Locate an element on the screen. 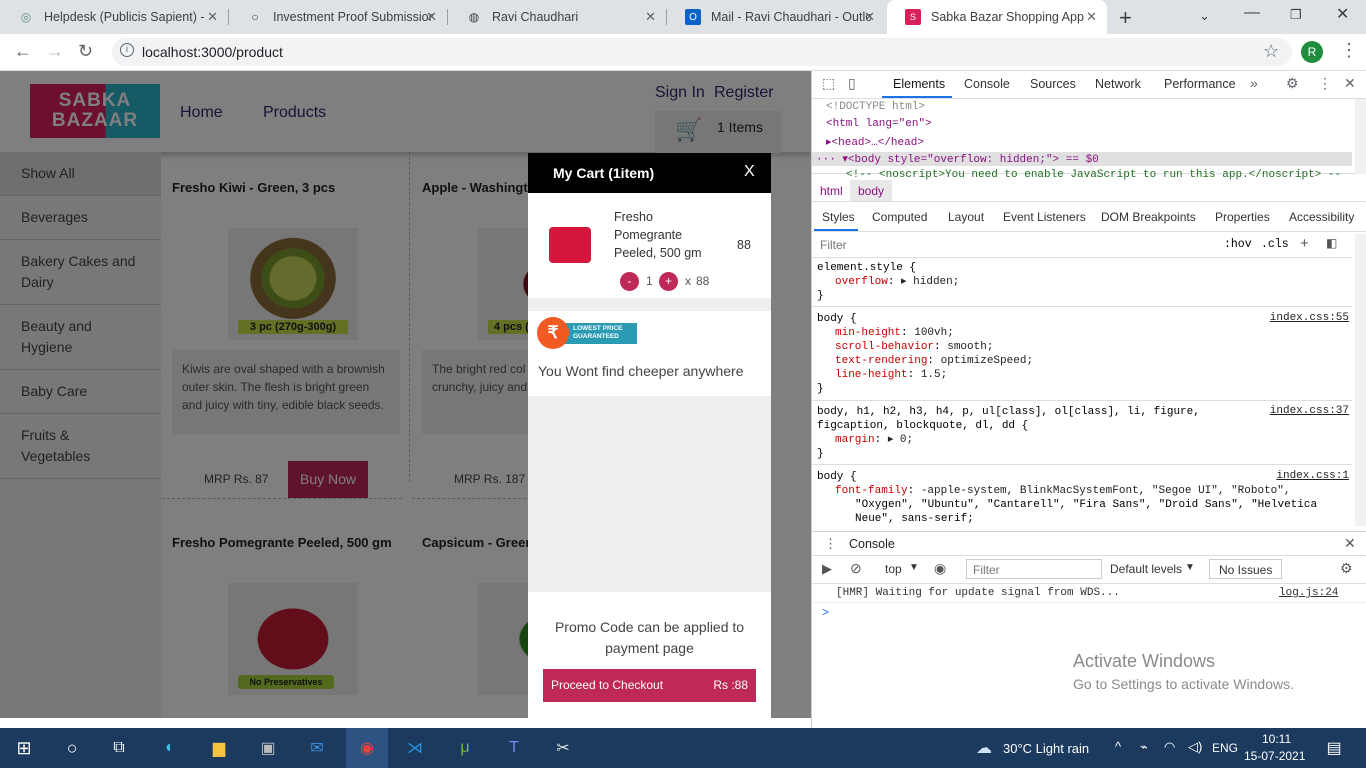 The image size is (1366, 768). drawer-menu-icon: ⋮ is located at coordinates (830, 544).